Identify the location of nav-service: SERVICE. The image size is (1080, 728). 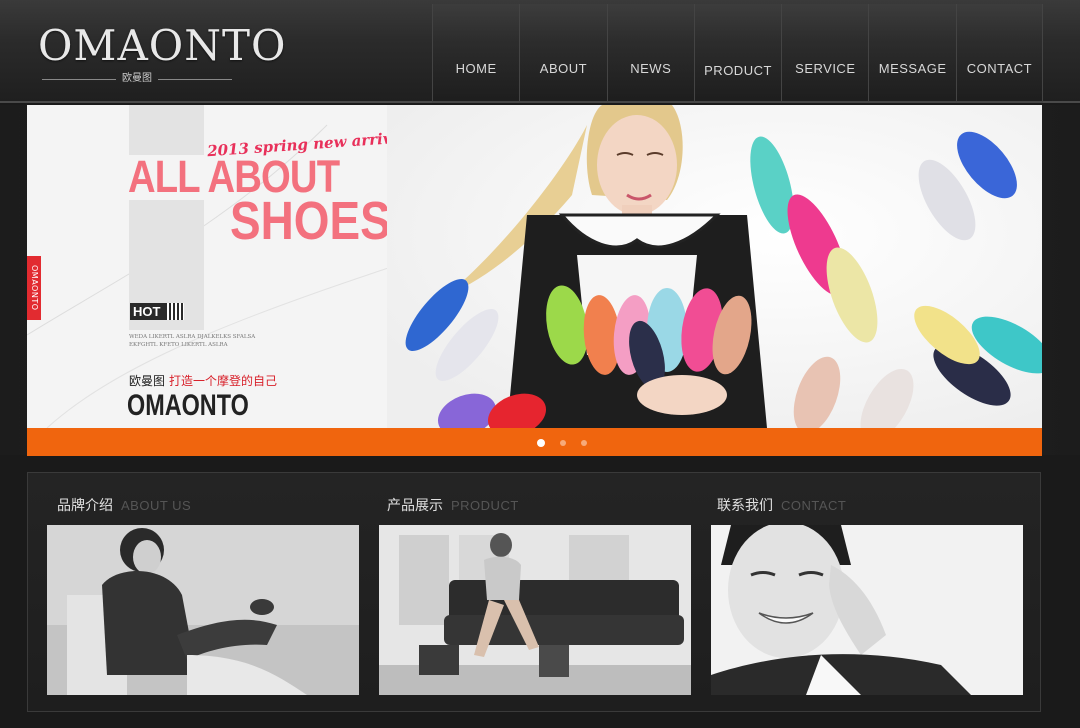
(825, 53).